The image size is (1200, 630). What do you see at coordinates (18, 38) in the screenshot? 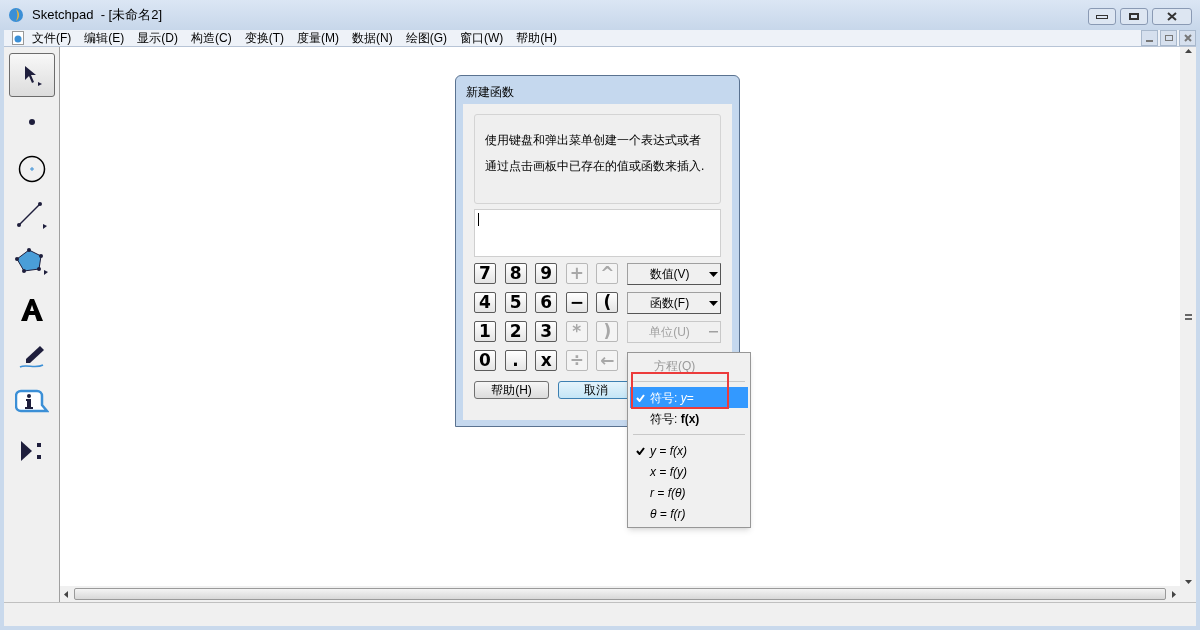
I see `document-icon` at bounding box center [18, 38].